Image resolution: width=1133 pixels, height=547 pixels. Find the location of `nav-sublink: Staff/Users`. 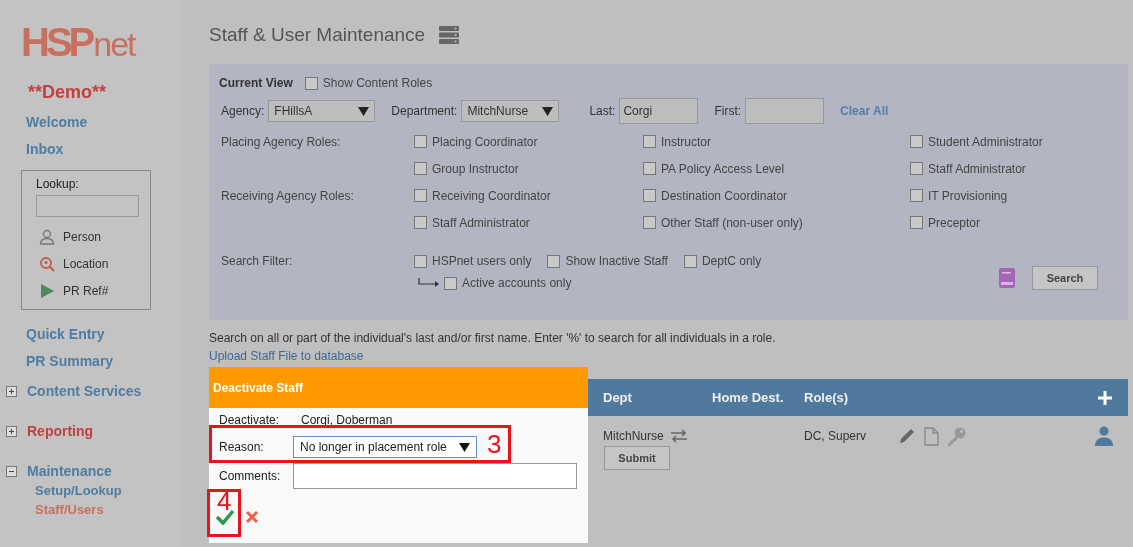

nav-sublink: Staff/Users is located at coordinates (69, 509).